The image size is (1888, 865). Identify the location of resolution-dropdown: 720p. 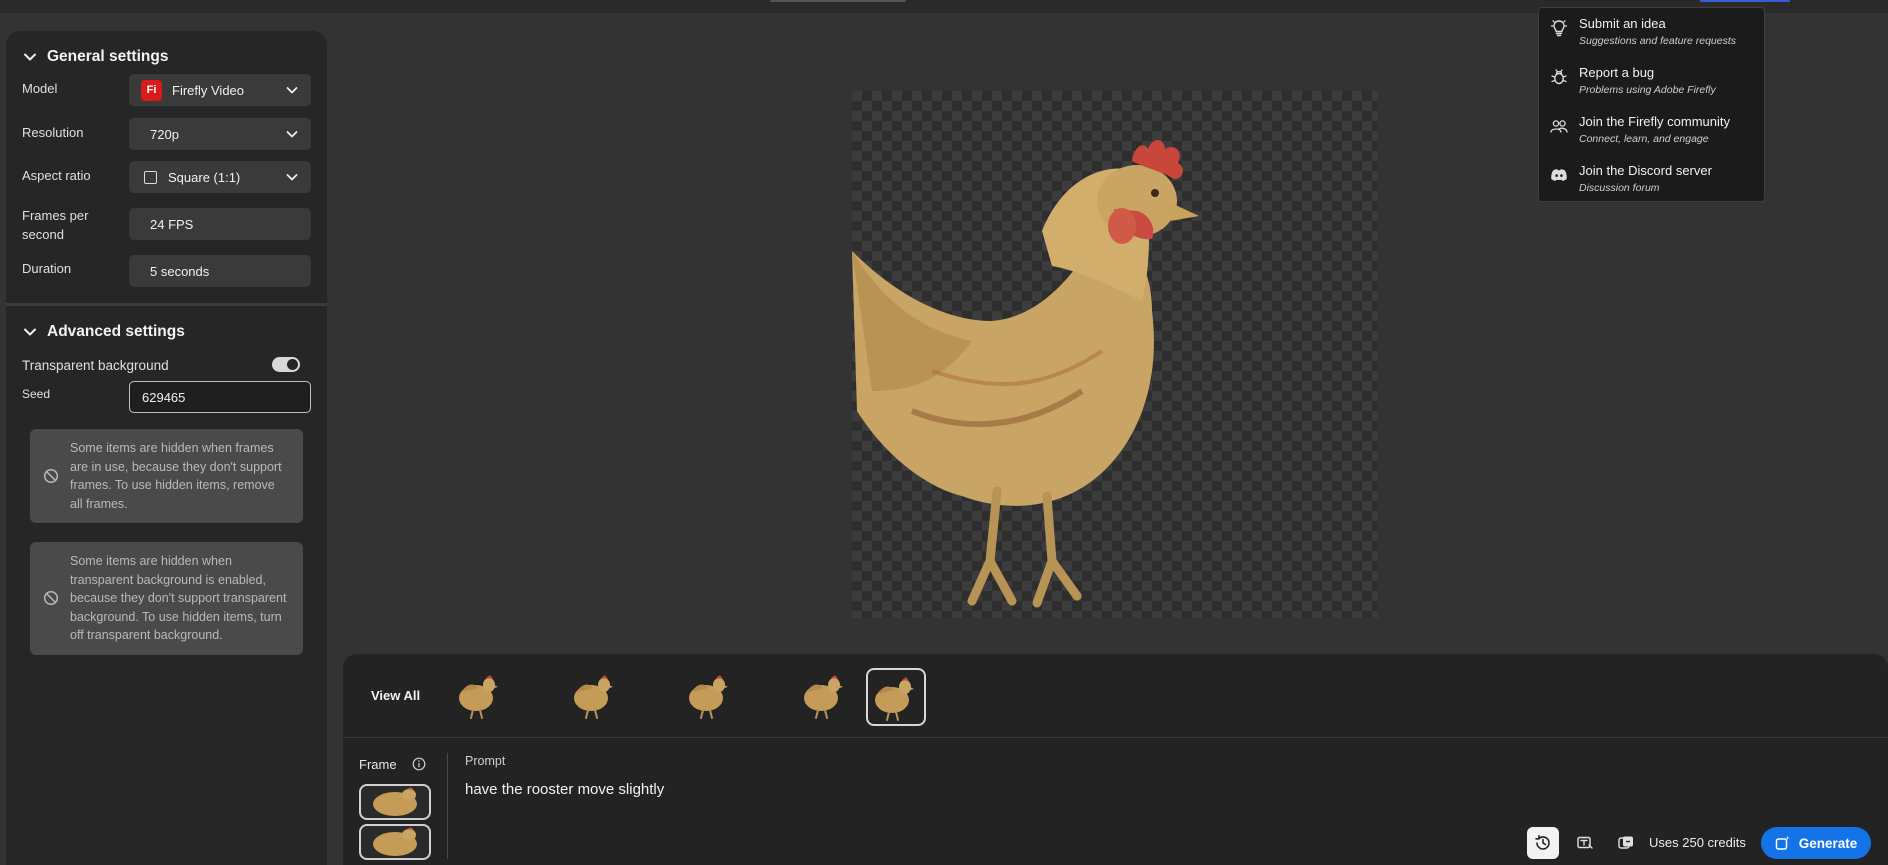
(220, 134).